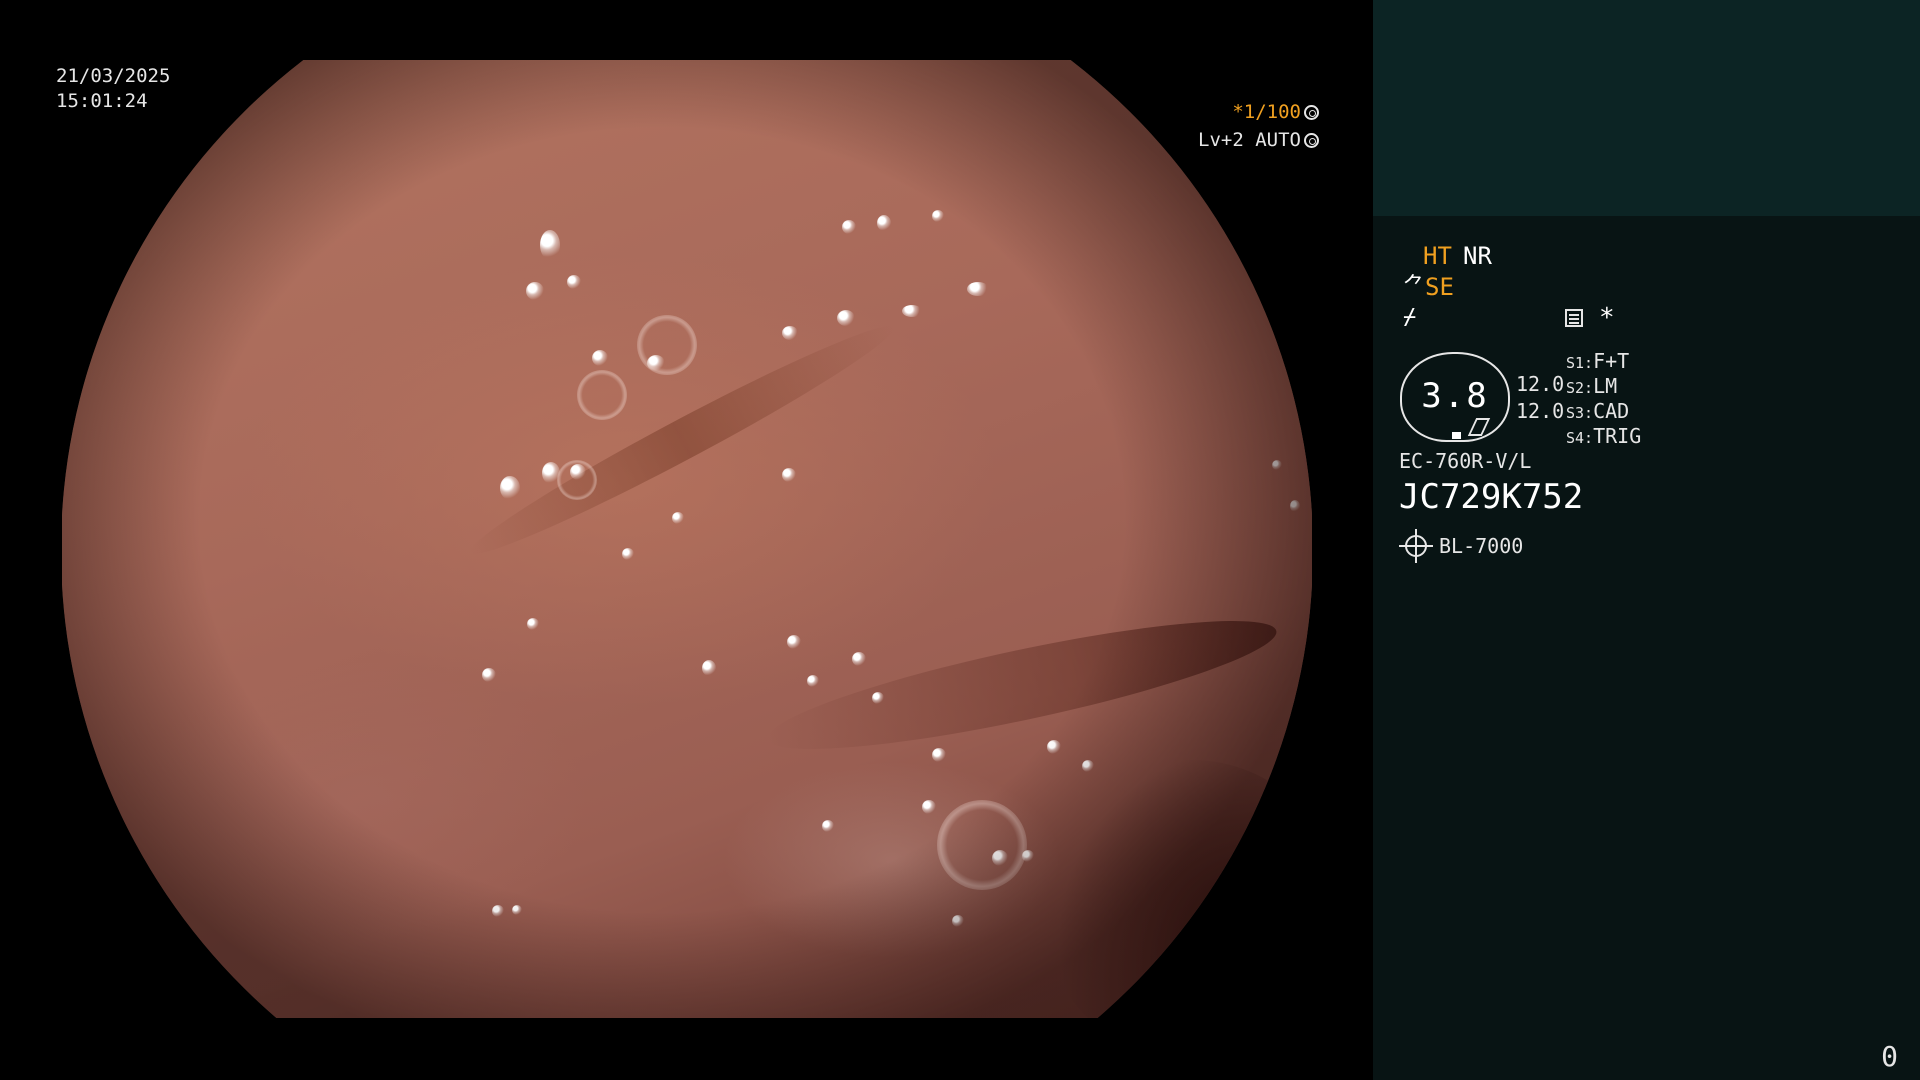 The image size is (1920, 1080). What do you see at coordinates (1177, 889) in the screenshot?
I see `lumen-shadow` at bounding box center [1177, 889].